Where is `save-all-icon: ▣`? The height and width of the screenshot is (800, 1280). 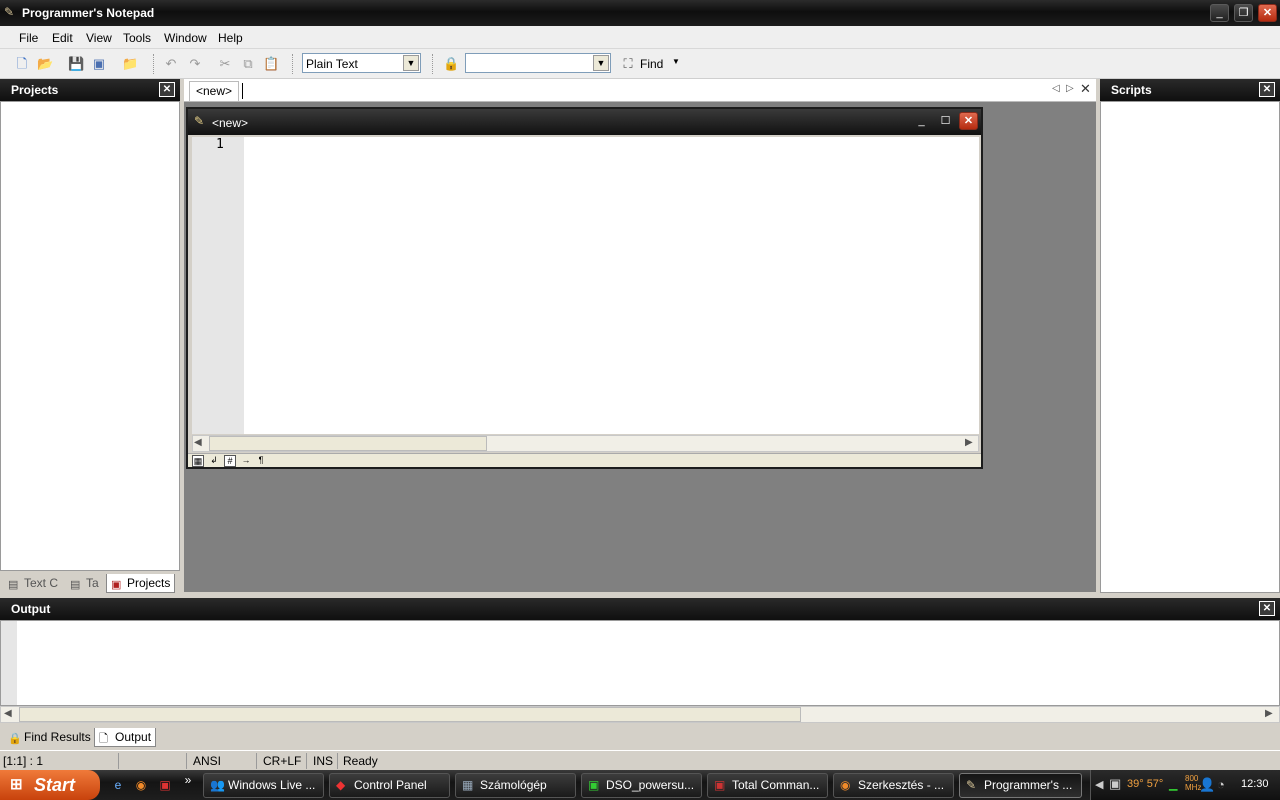
save-all-icon: ▣ is located at coordinates (99, 64).